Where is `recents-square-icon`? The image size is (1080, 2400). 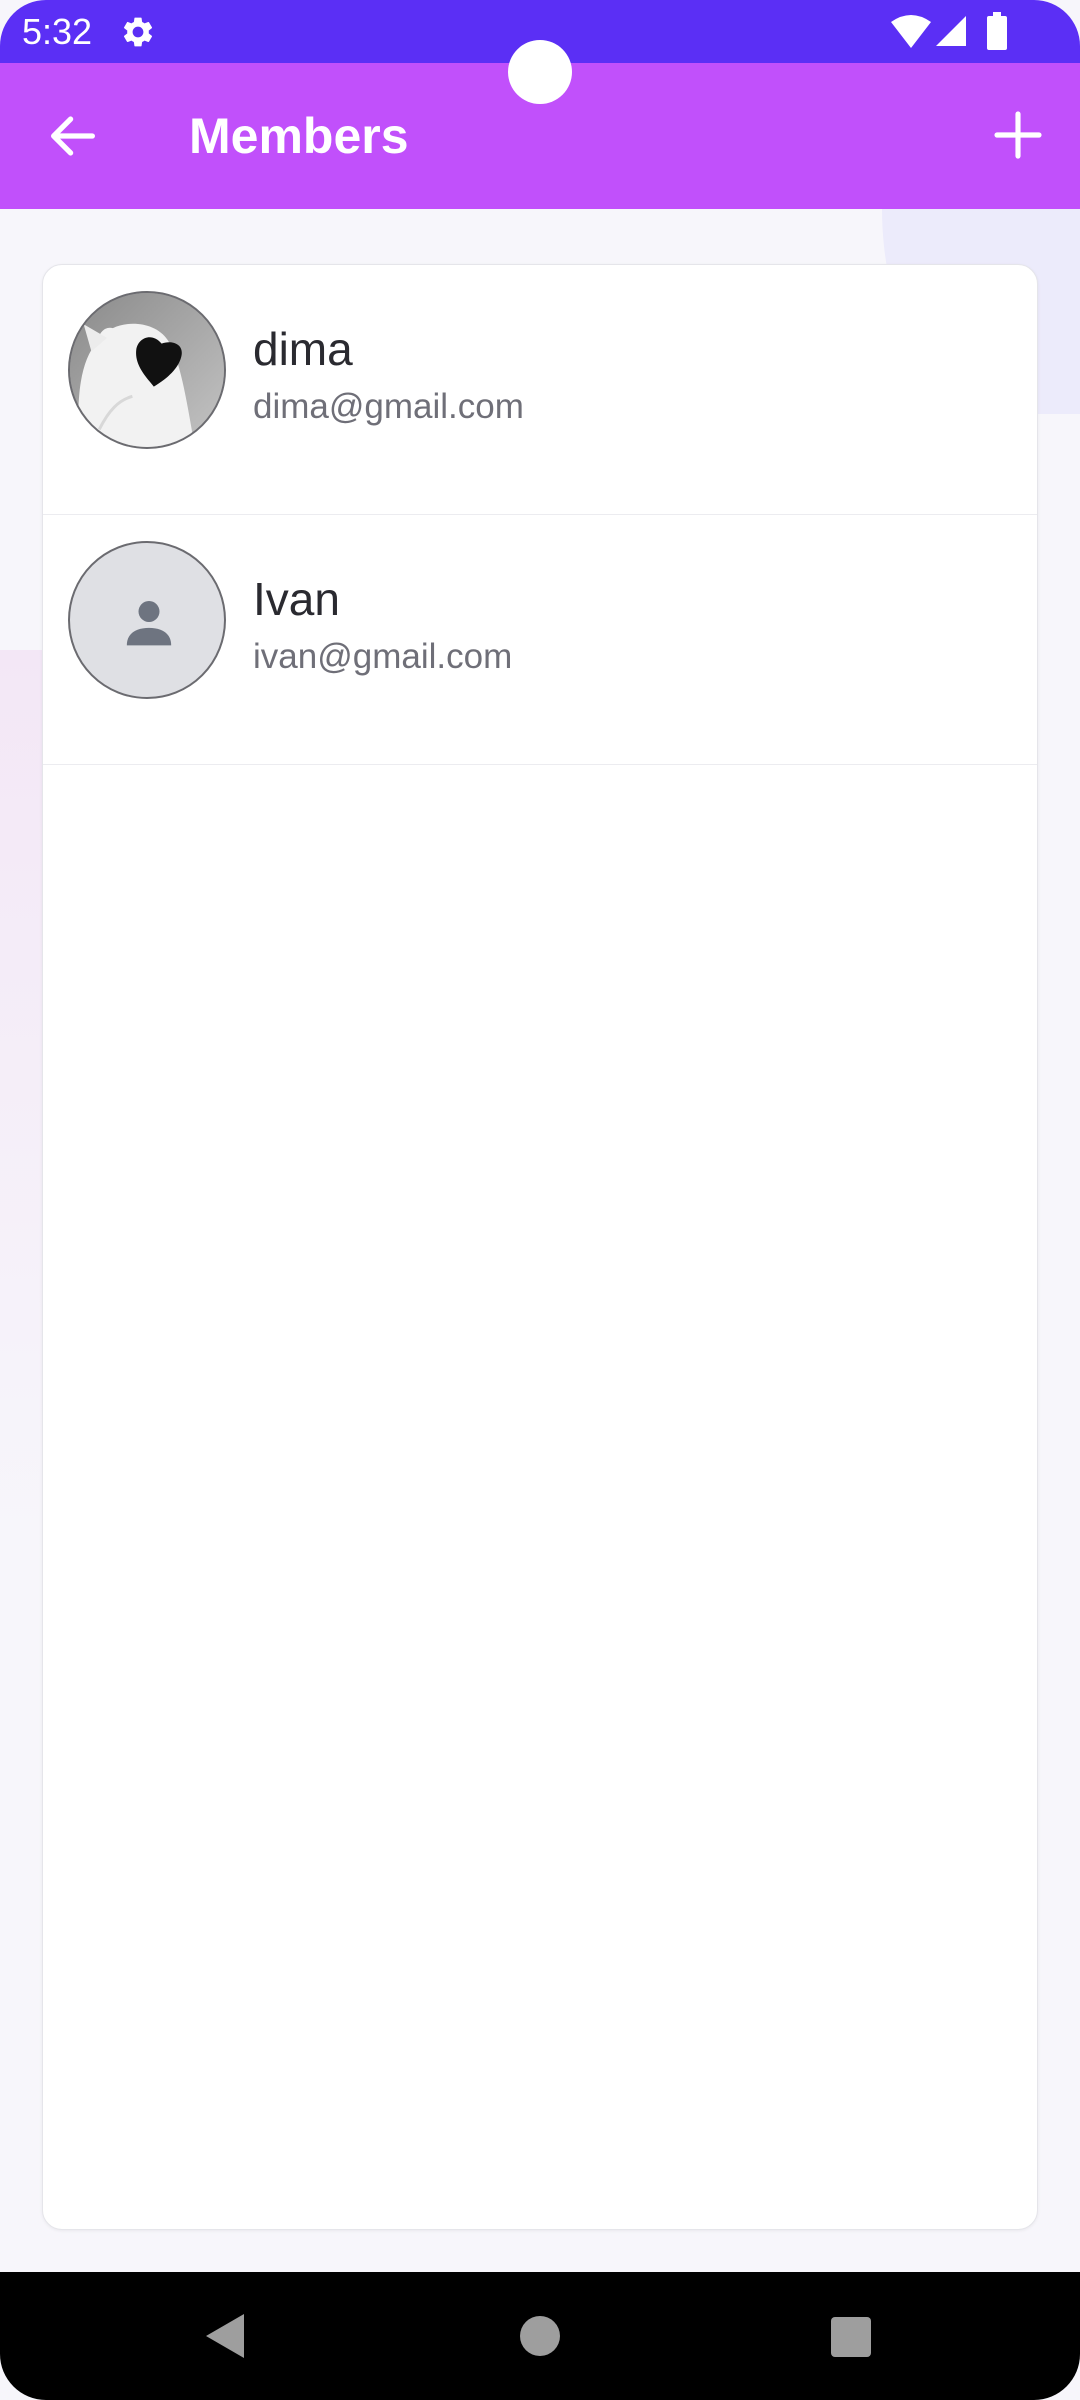 recents-square-icon is located at coordinates (851, 2337).